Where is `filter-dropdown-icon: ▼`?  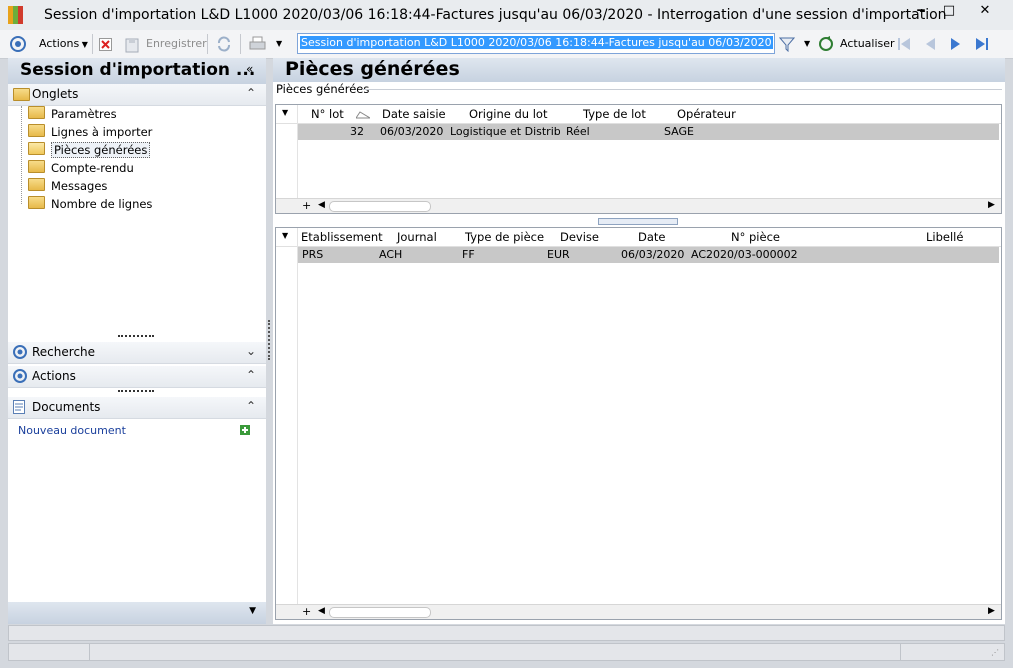 filter-dropdown-icon: ▼ is located at coordinates (807, 43).